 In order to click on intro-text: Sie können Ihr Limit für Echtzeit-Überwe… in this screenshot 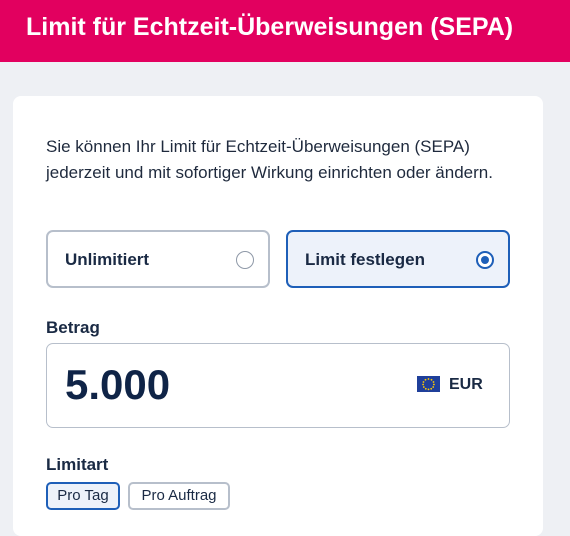, I will do `click(269, 159)`.